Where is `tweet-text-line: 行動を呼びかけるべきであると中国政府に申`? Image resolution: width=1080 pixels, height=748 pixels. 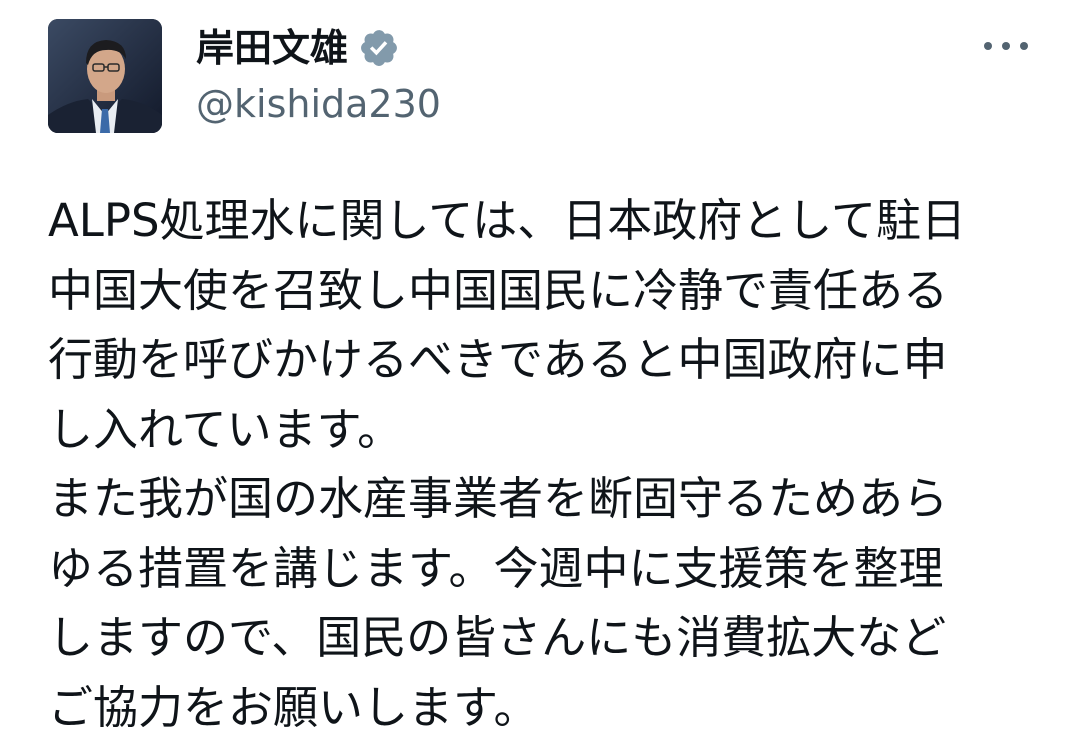
tweet-text-line: 行動を呼びかけるべきであると中国政府に申 is located at coordinates (498, 359).